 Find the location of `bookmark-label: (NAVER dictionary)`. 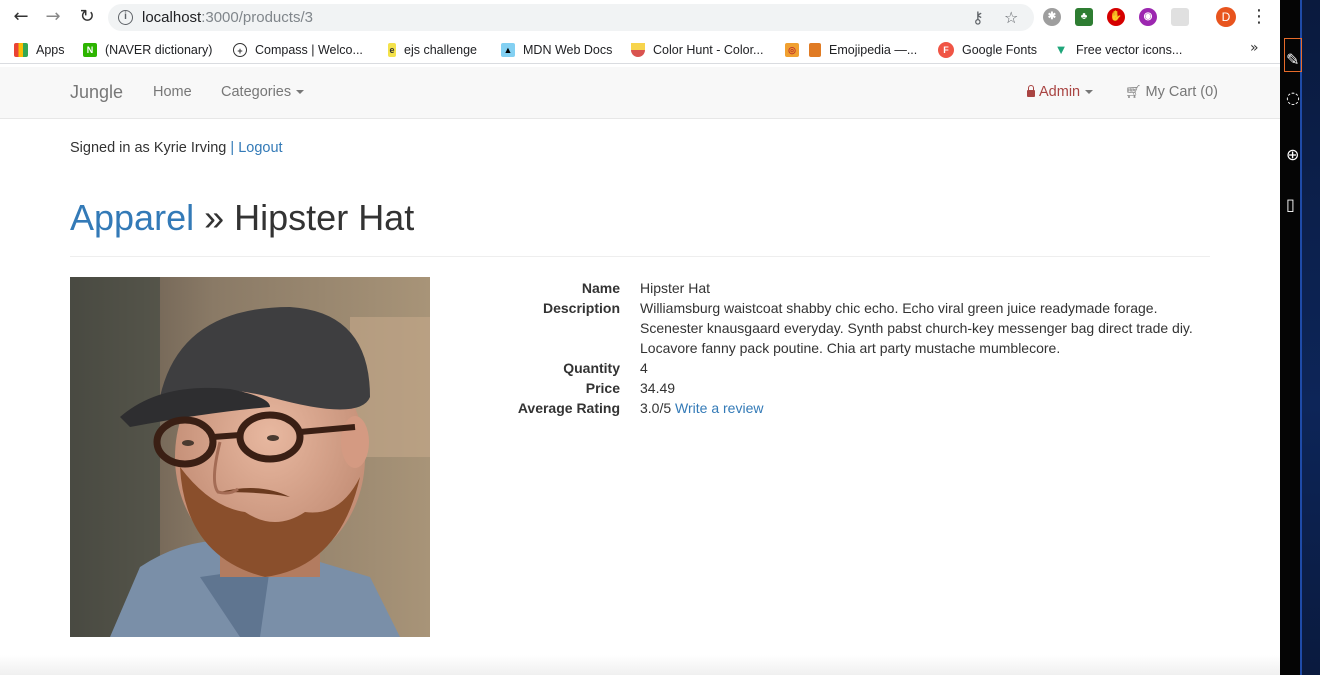

bookmark-label: (NAVER dictionary) is located at coordinates (159, 50).